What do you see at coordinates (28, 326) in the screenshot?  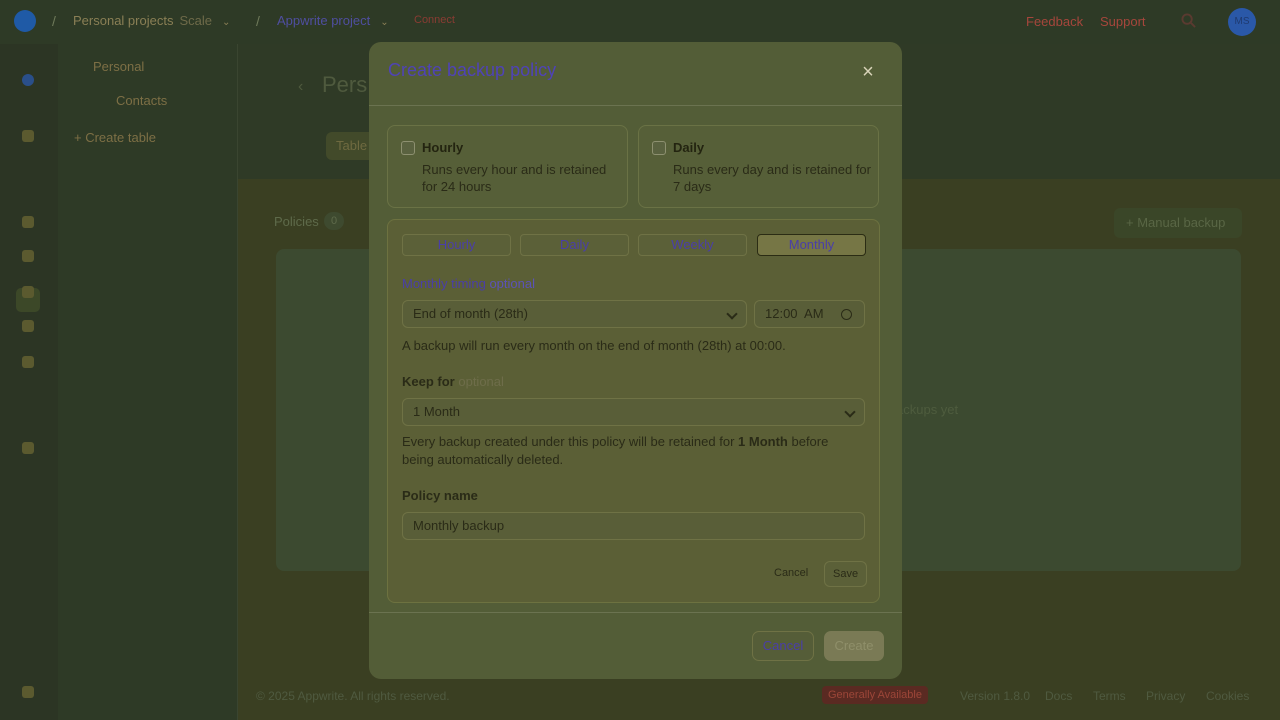 I see `messaging-icon` at bounding box center [28, 326].